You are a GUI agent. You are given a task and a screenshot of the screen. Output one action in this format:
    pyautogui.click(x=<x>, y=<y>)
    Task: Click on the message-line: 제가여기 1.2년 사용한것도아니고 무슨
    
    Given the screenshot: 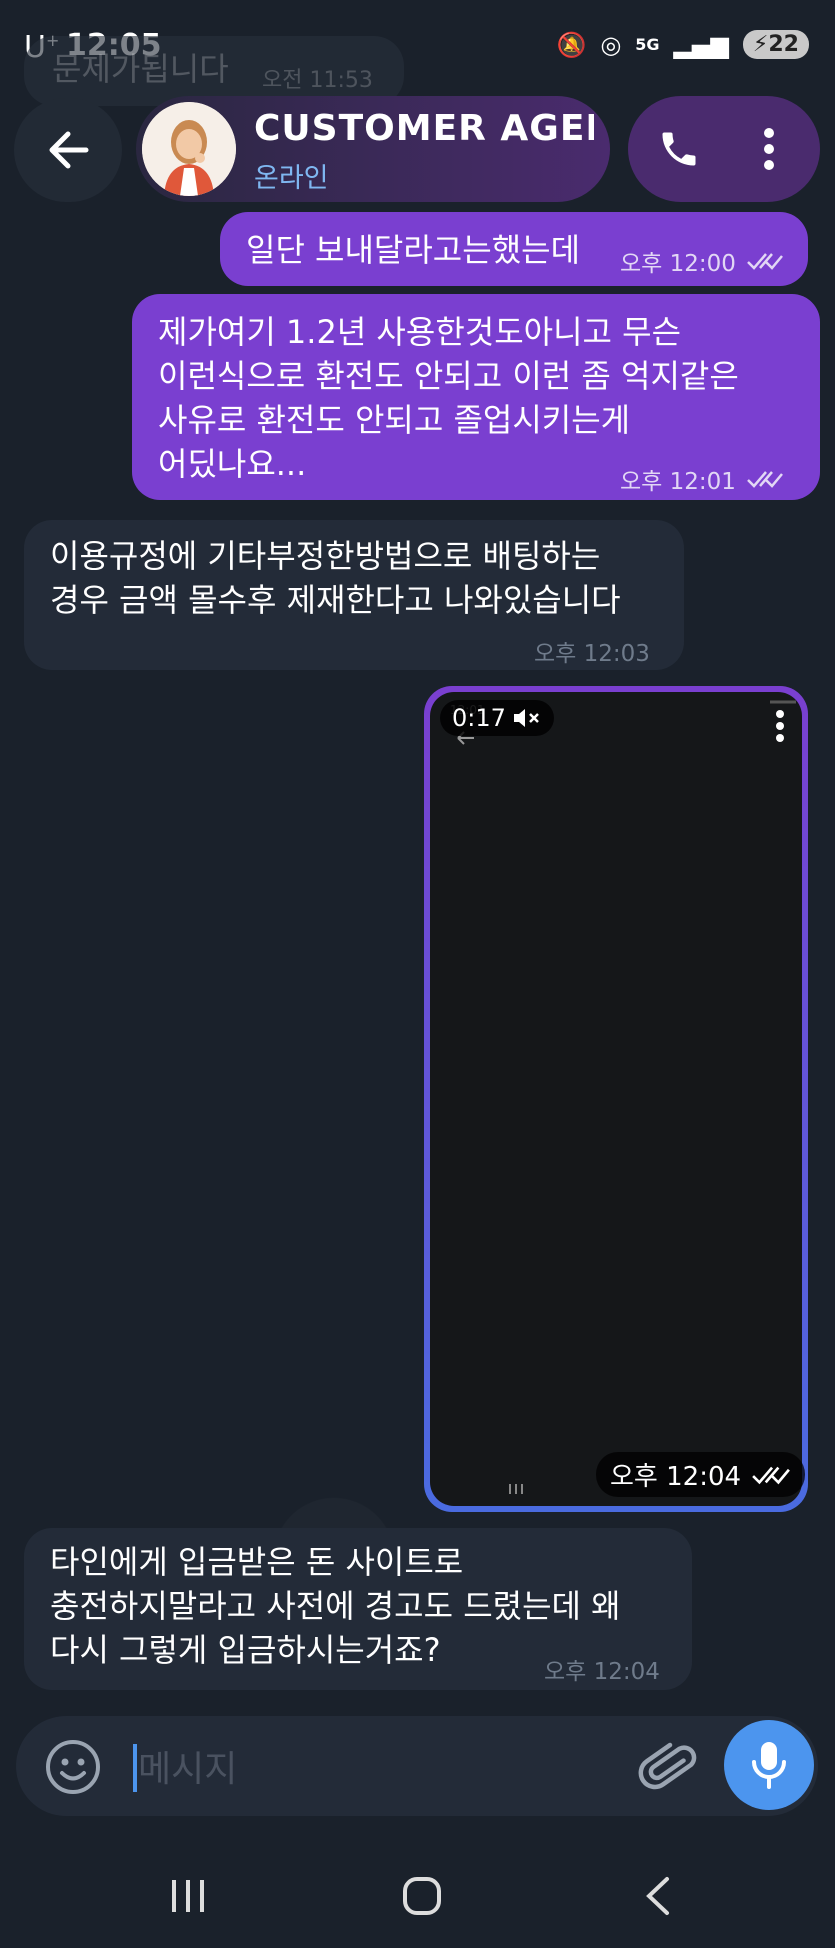 What is the action you would take?
    pyautogui.click(x=420, y=332)
    